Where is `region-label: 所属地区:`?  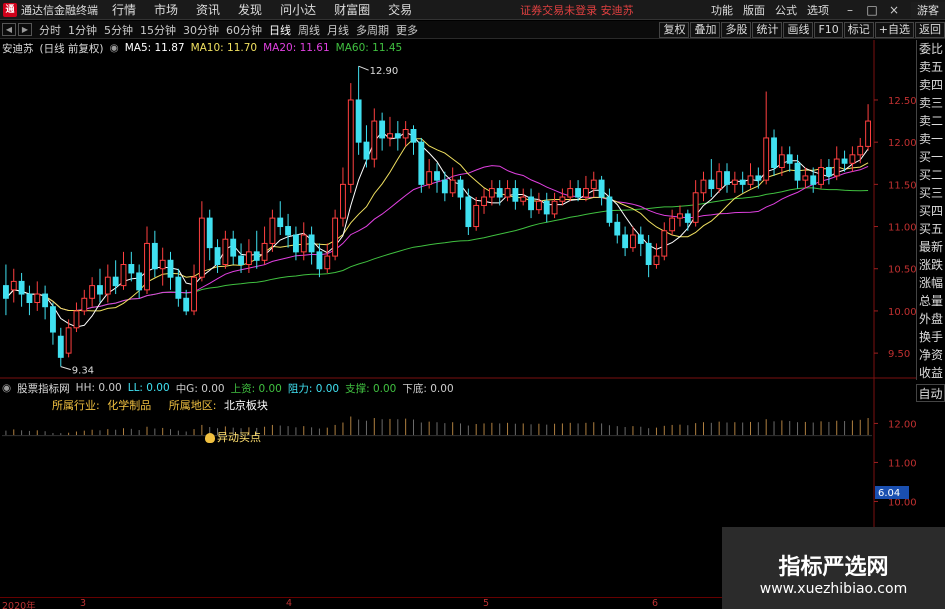
region-label: 所属地区: is located at coordinates (192, 405).